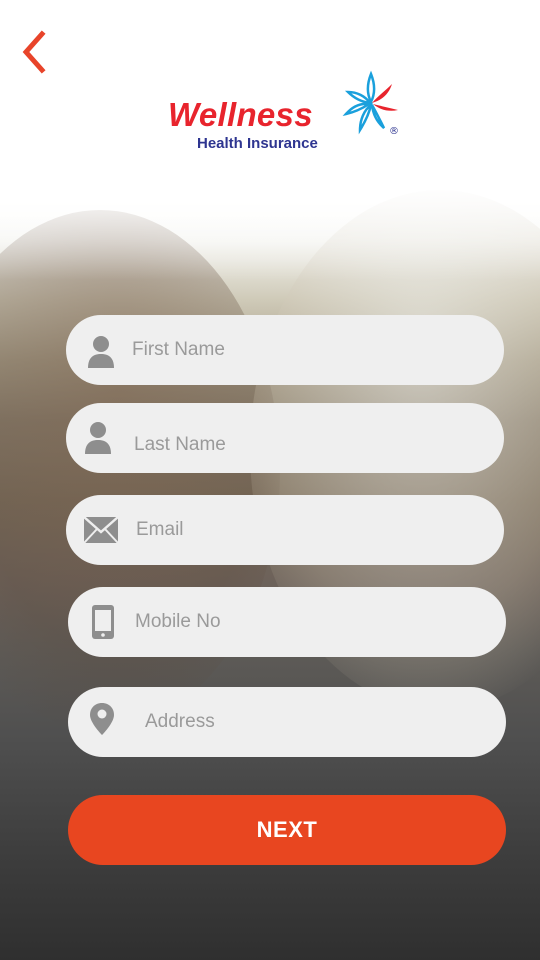  I want to click on envelope-icon, so click(101, 530).